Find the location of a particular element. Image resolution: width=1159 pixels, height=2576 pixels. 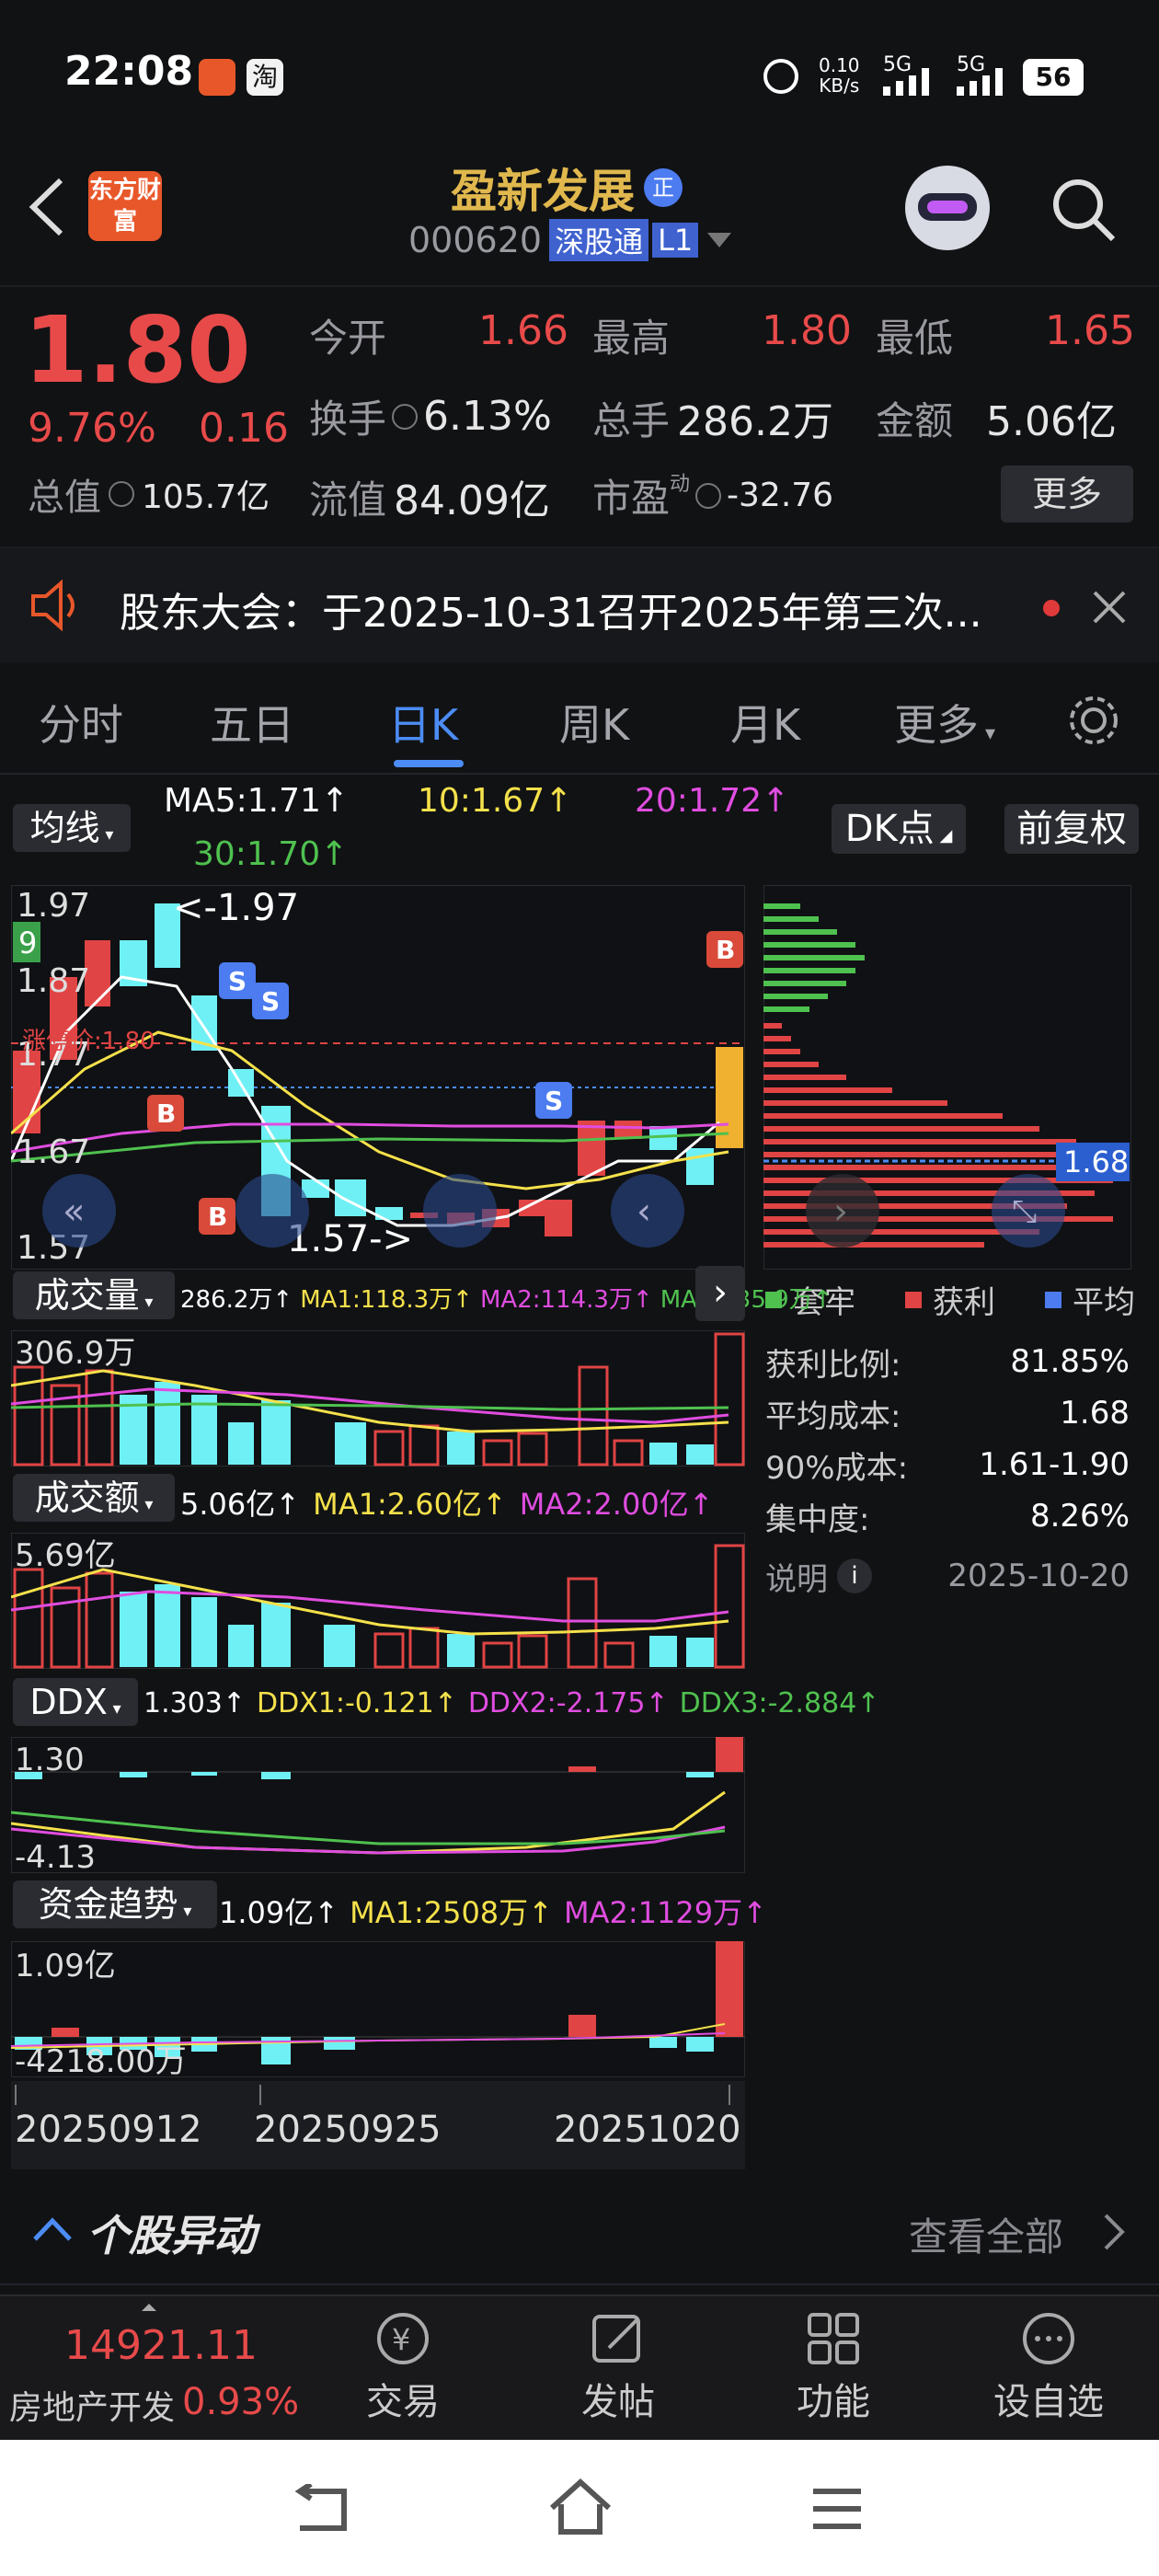

sector-change: 0.93% is located at coordinates (241, 2402).